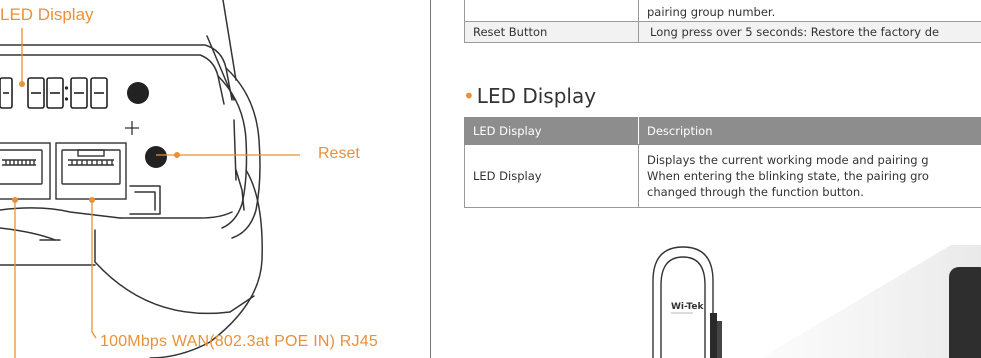 The height and width of the screenshot is (358, 981). I want to click on reset-callout: Reset, so click(339, 153).